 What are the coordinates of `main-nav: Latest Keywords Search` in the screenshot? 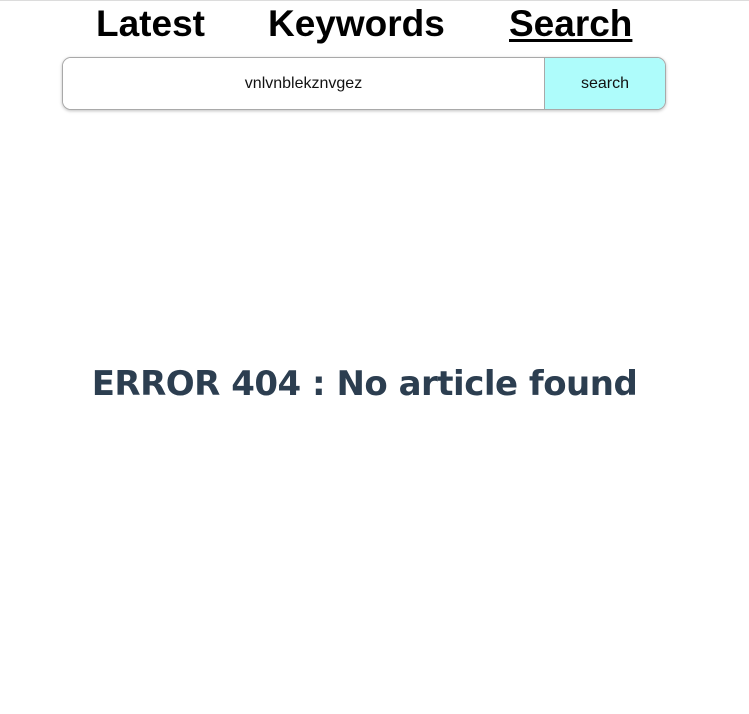 It's located at (374, 24).